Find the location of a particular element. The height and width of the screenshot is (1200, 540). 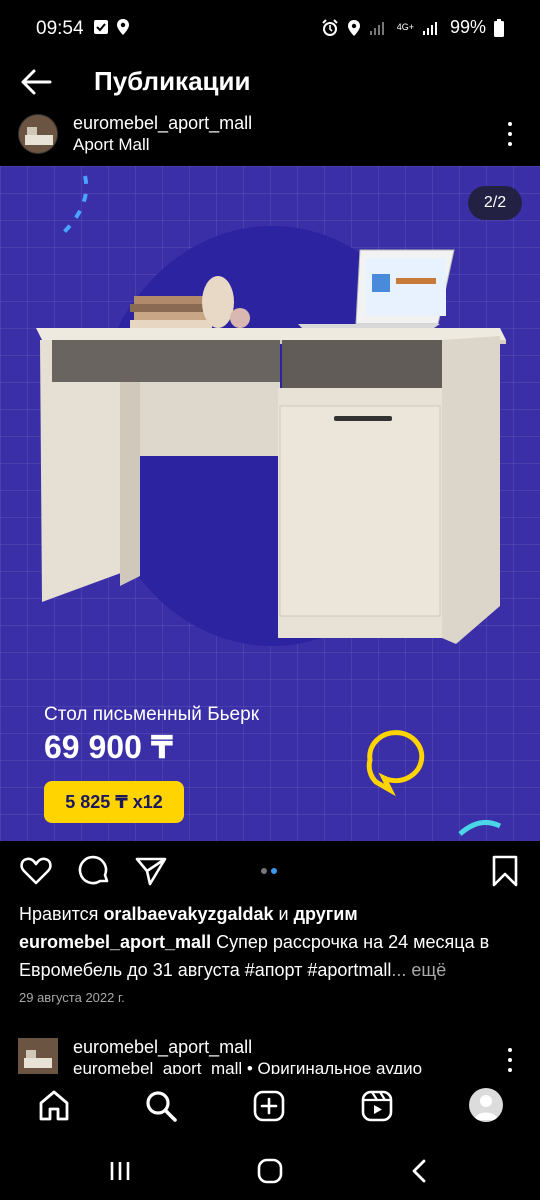

network-type-label: 4G+ is located at coordinates (405, 27).